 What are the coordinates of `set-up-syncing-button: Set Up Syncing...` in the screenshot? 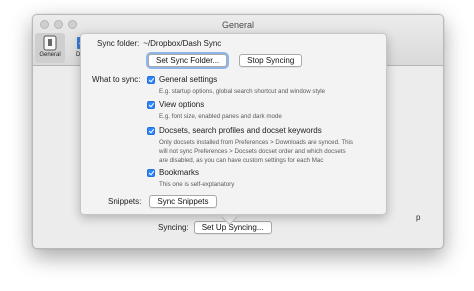 It's located at (232, 227).